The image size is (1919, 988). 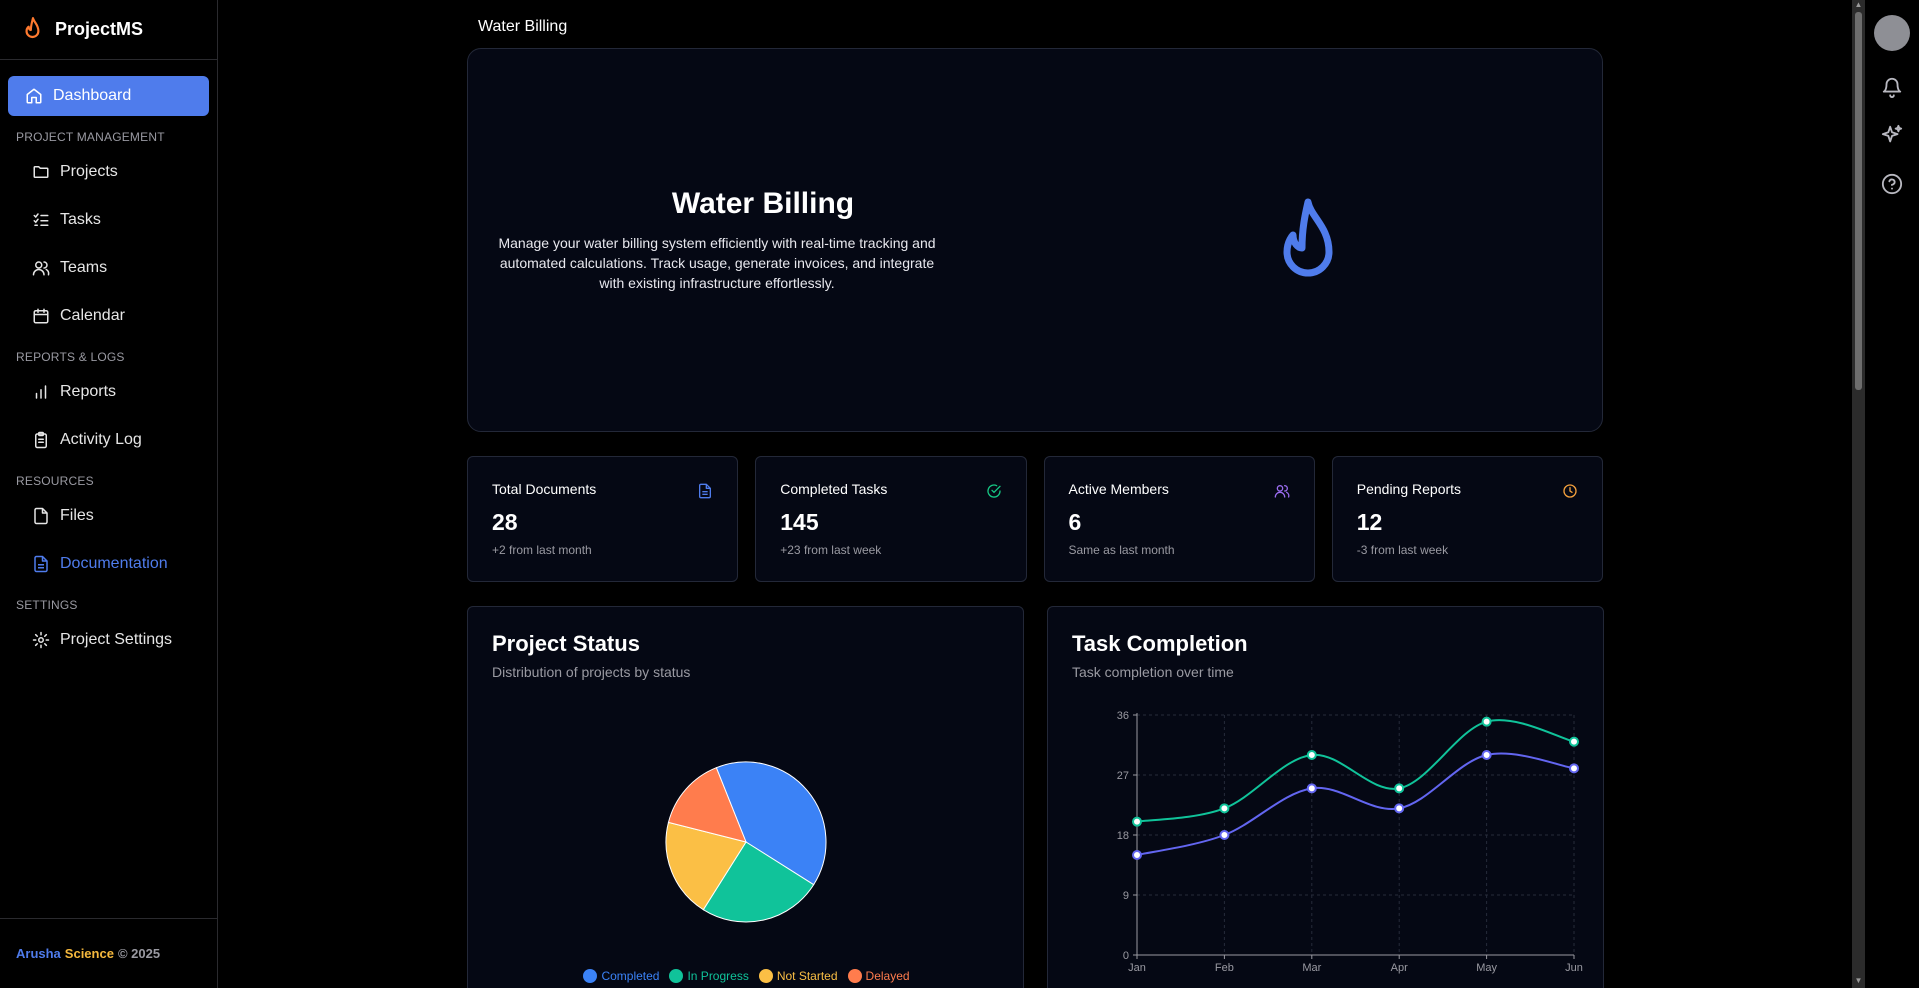 I want to click on stat-note: +2 from last month, so click(x=542, y=550).